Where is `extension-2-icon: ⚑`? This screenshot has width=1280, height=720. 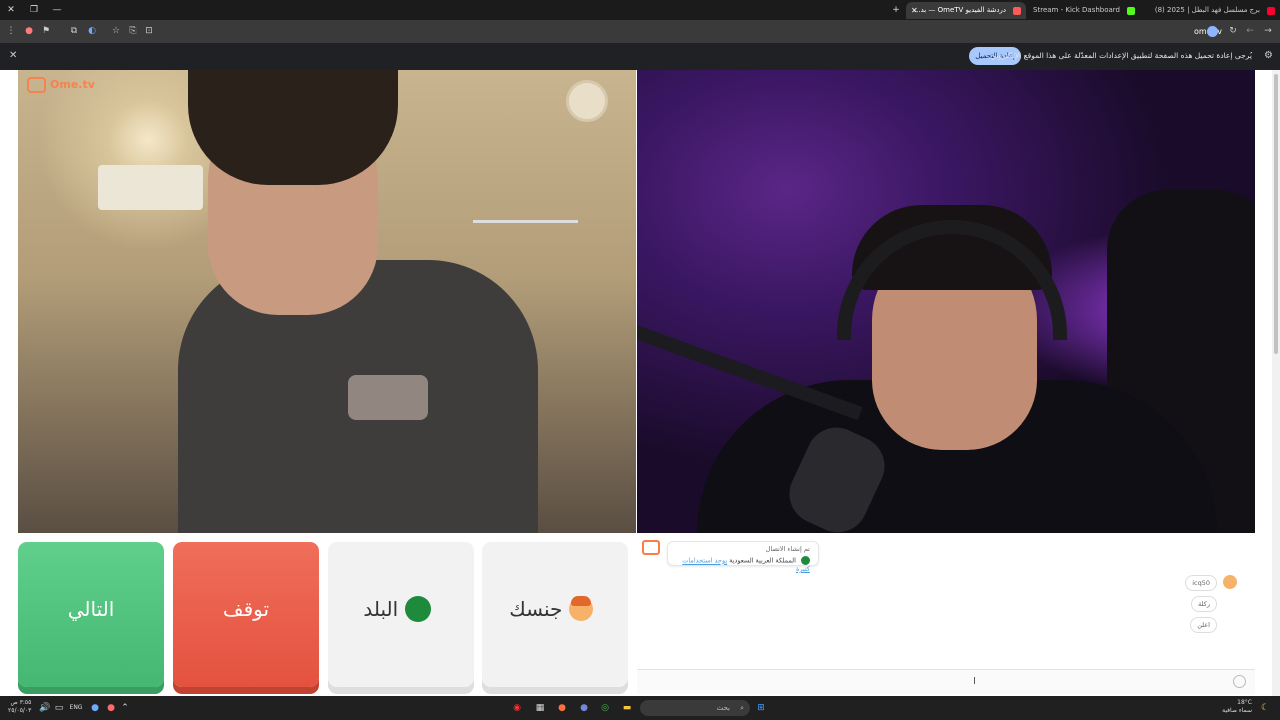 extension-2-icon: ⚑ is located at coordinates (46, 31).